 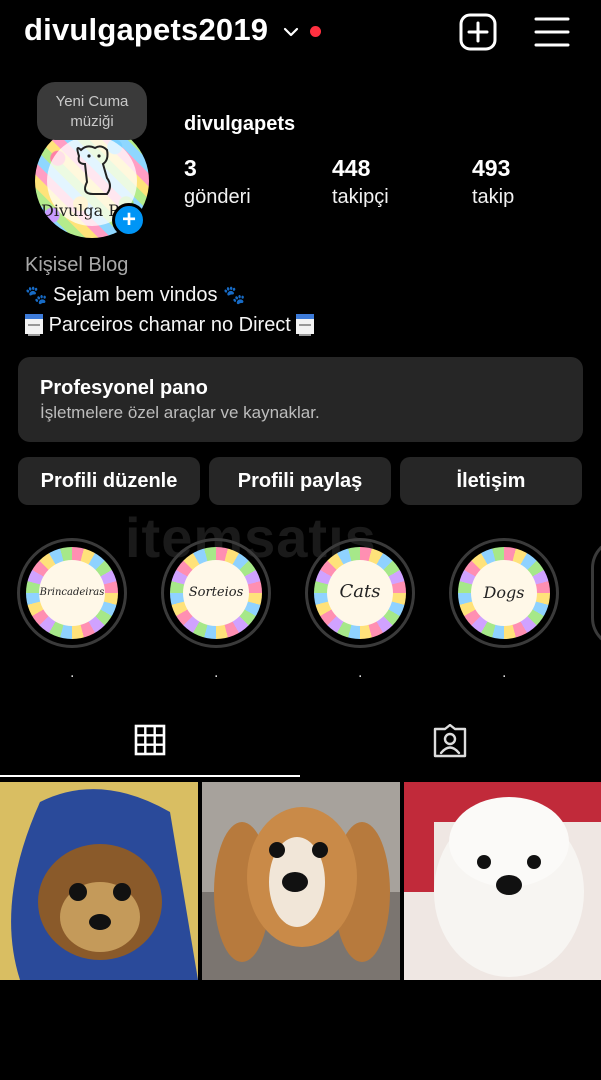 I want to click on highlight-cover-text: Cats, so click(x=360, y=591).